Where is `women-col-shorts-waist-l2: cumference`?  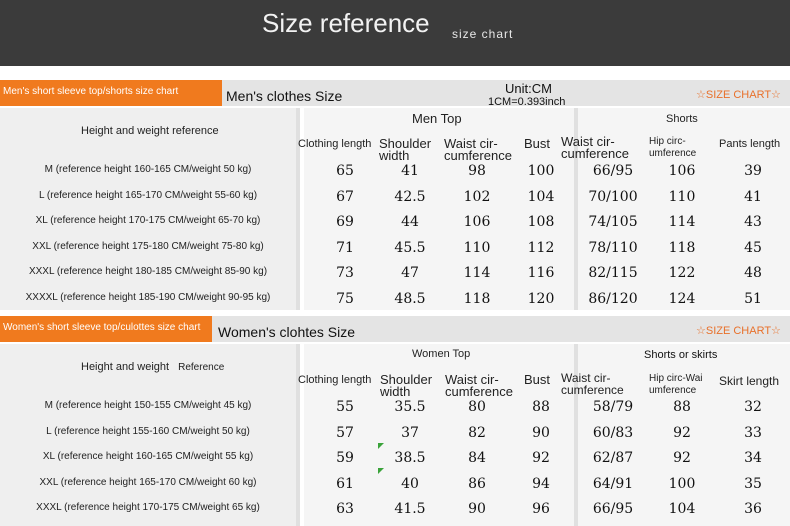 women-col-shorts-waist-l2: cumference is located at coordinates (592, 390).